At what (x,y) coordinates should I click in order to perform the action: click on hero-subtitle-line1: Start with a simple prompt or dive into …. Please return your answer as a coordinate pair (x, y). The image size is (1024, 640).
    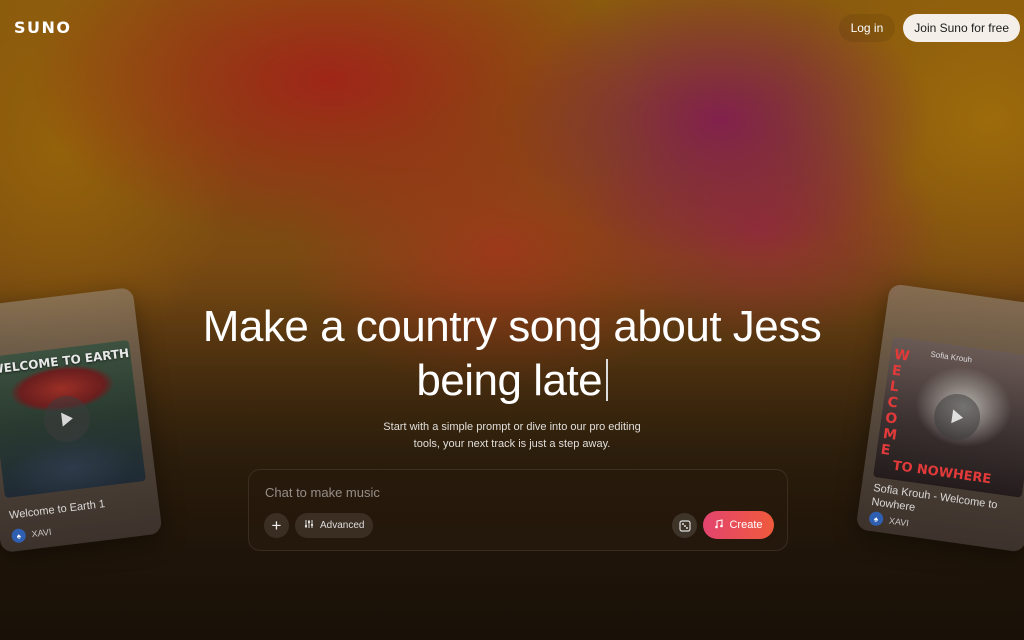
    Looking at the image, I should click on (512, 427).